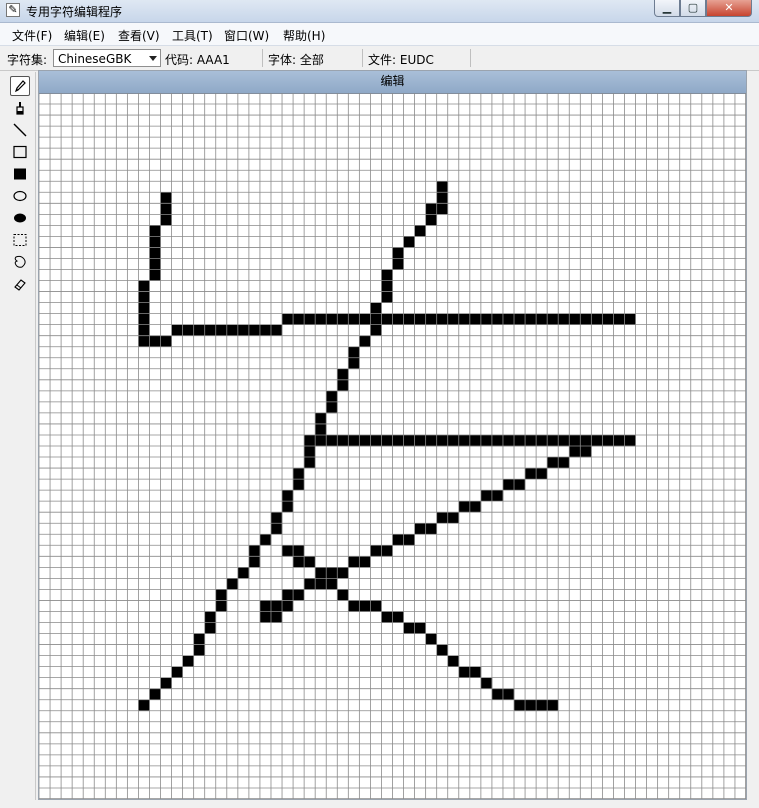  I want to click on eraser-tool-button, so click(20, 284).